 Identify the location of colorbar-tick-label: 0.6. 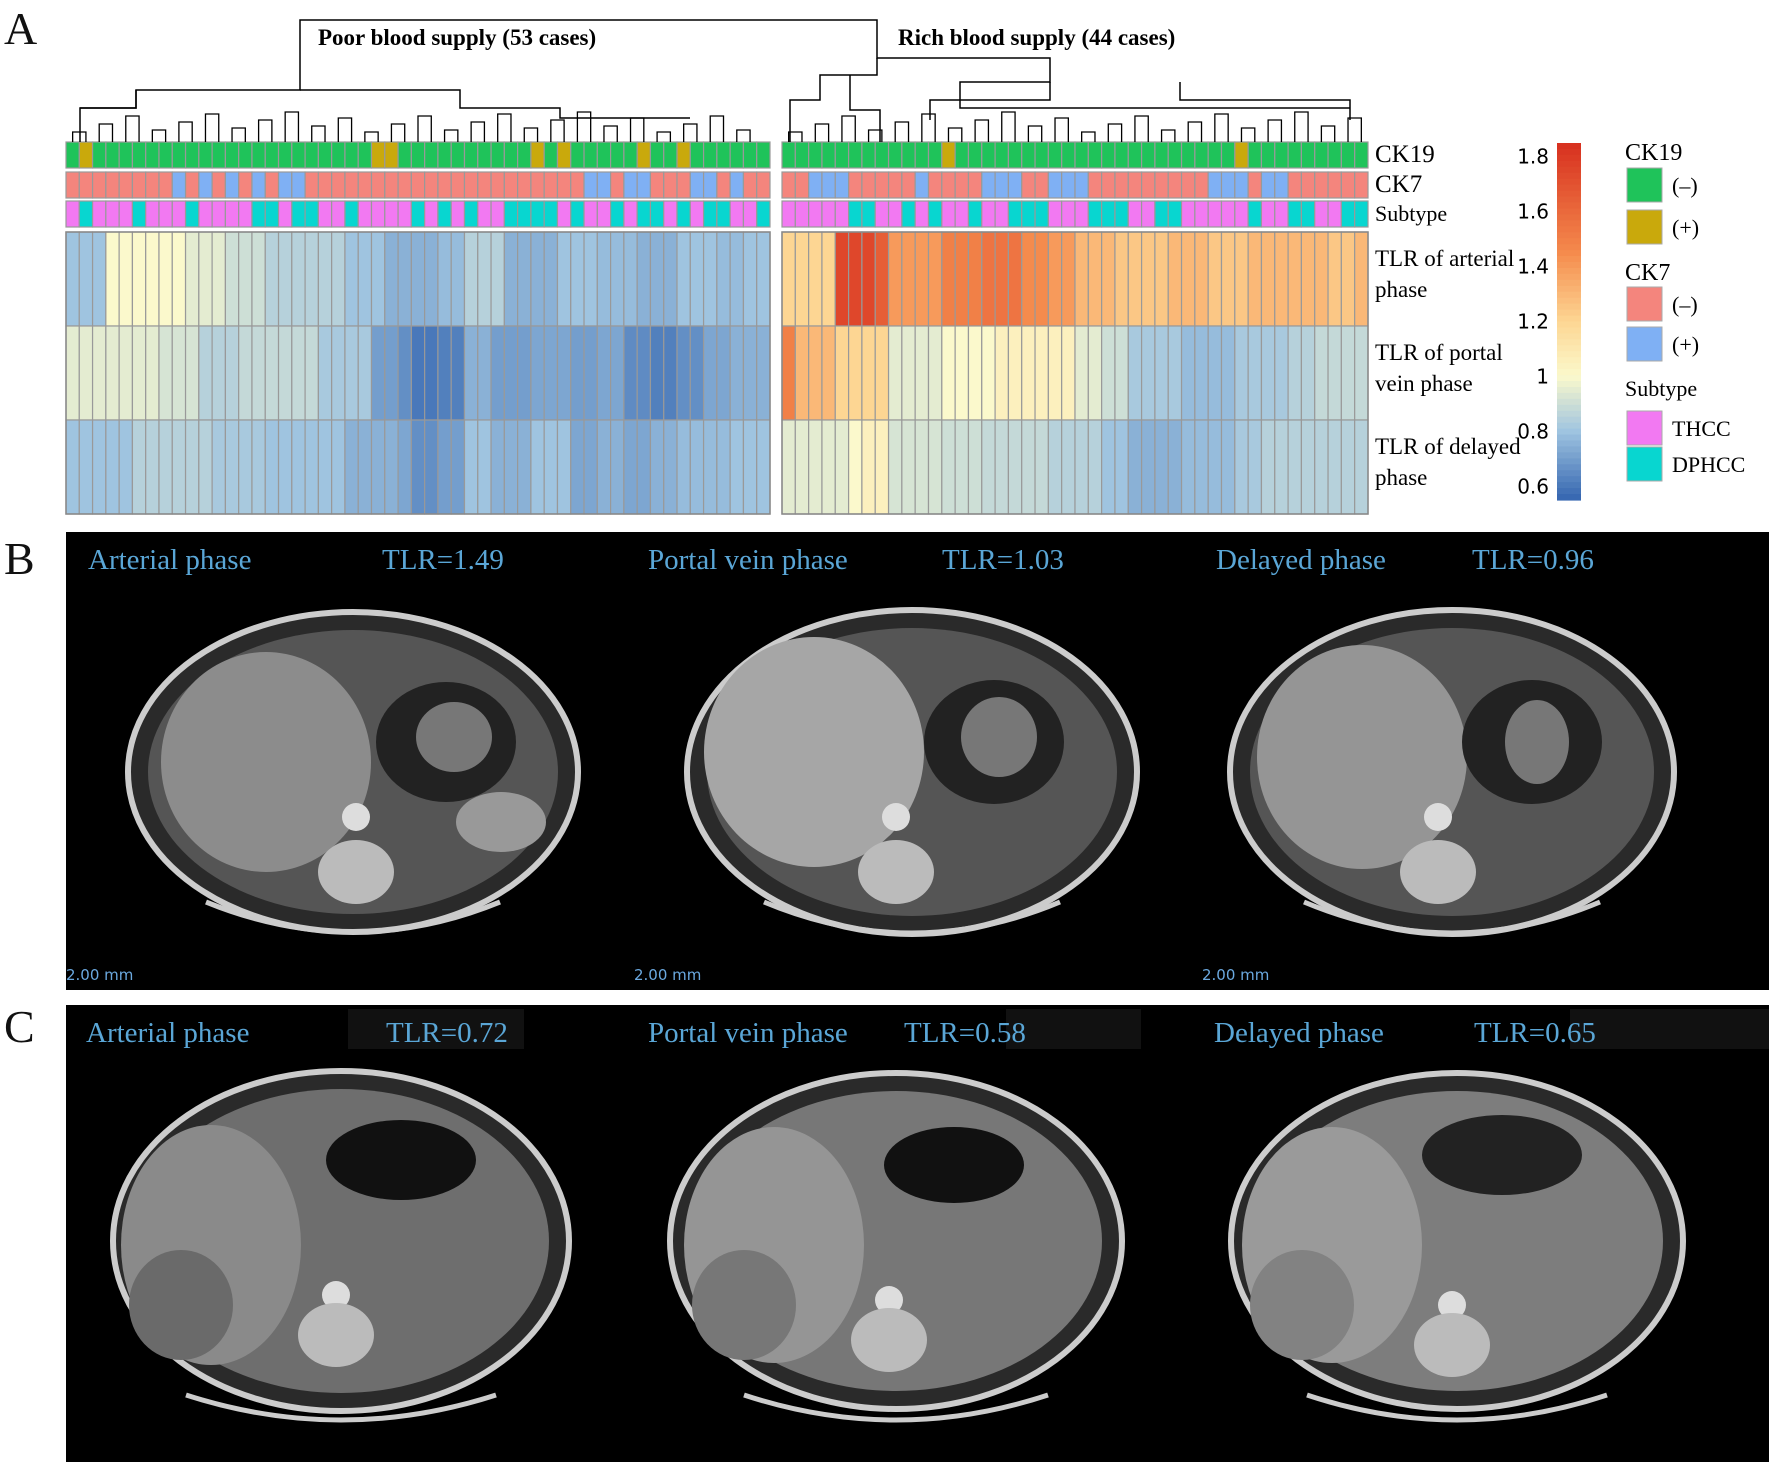
(1533, 486).